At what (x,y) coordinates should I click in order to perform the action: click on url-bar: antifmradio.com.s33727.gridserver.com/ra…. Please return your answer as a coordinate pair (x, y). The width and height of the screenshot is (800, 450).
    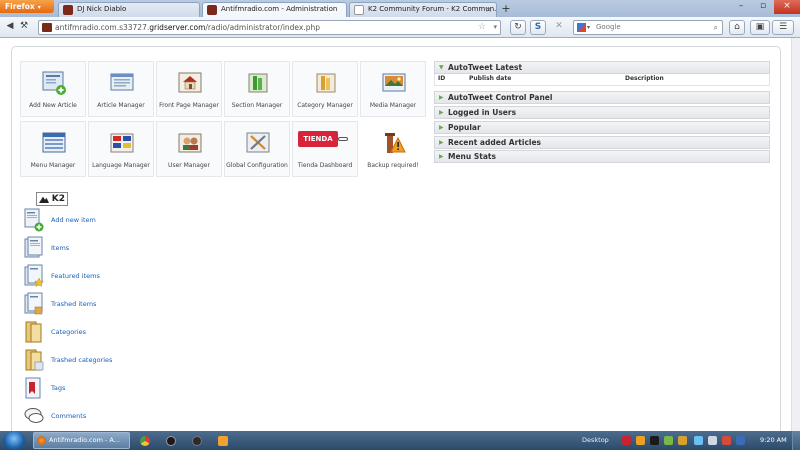
    Looking at the image, I should click on (269, 27).